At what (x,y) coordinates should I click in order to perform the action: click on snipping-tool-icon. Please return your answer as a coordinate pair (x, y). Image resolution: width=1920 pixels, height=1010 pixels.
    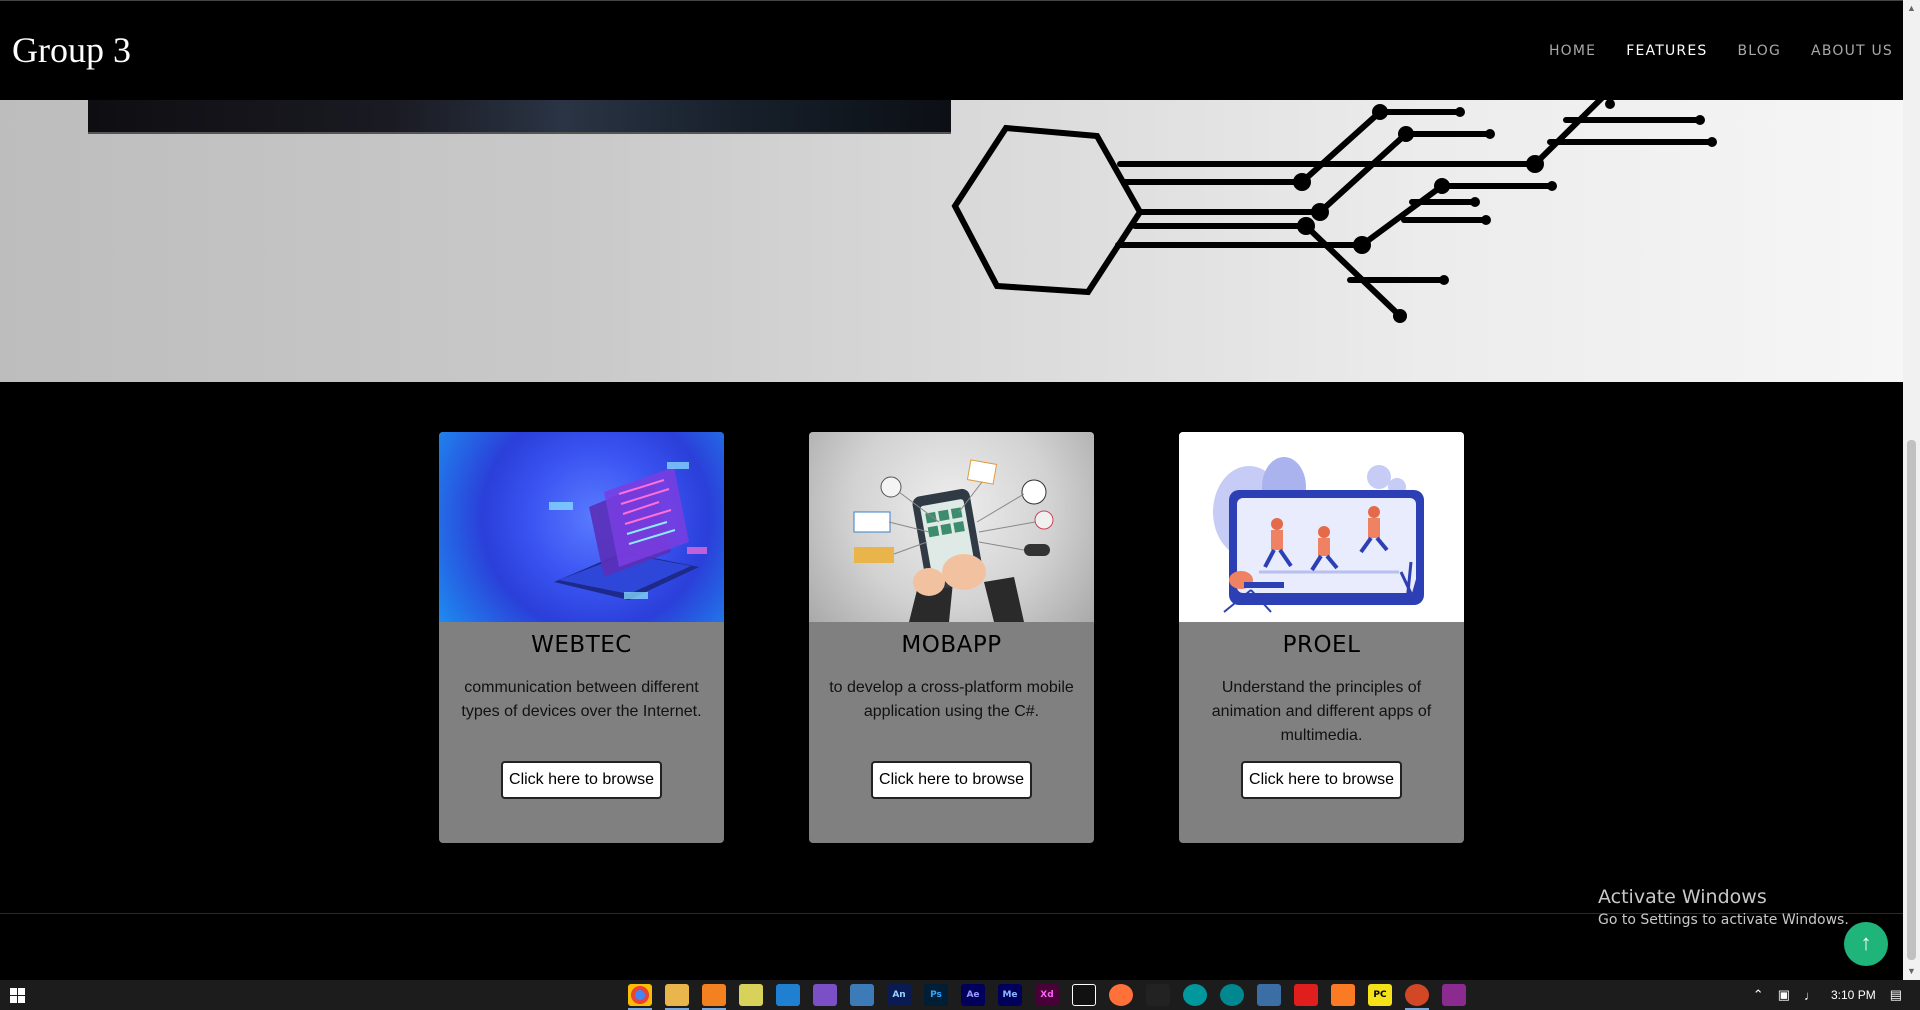
    Looking at the image, I should click on (1269, 995).